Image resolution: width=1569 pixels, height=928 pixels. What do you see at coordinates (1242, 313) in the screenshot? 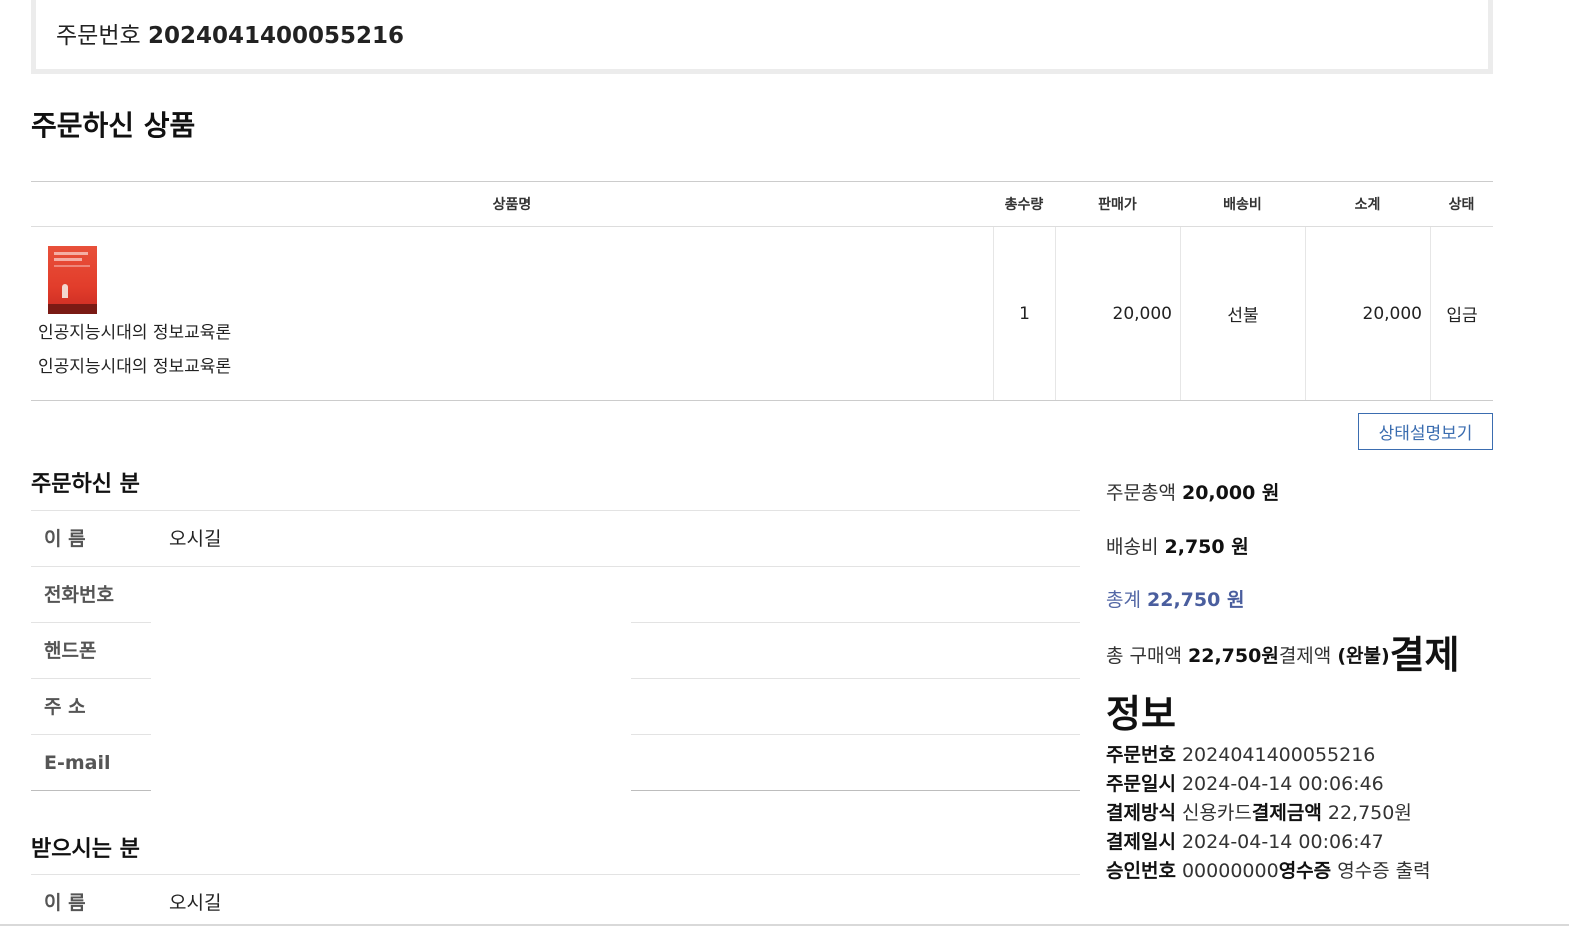
I see `product-shipping: 선불` at bounding box center [1242, 313].